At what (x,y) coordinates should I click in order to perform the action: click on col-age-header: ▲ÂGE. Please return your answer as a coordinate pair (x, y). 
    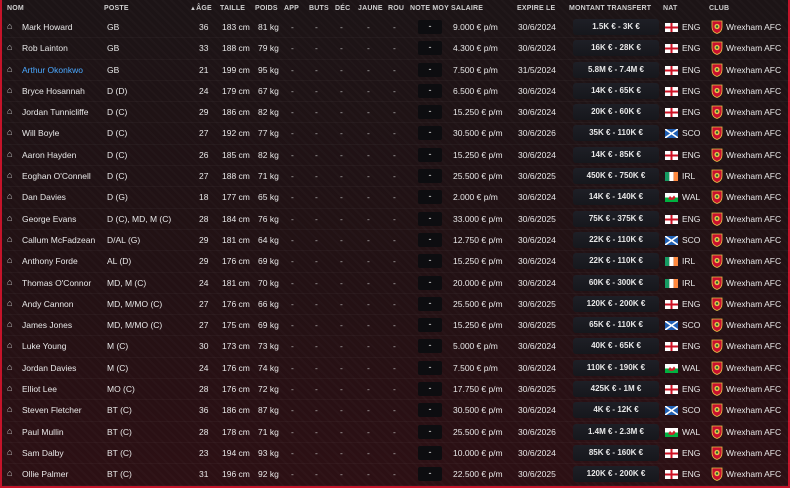
    Looking at the image, I should click on (201, 8).